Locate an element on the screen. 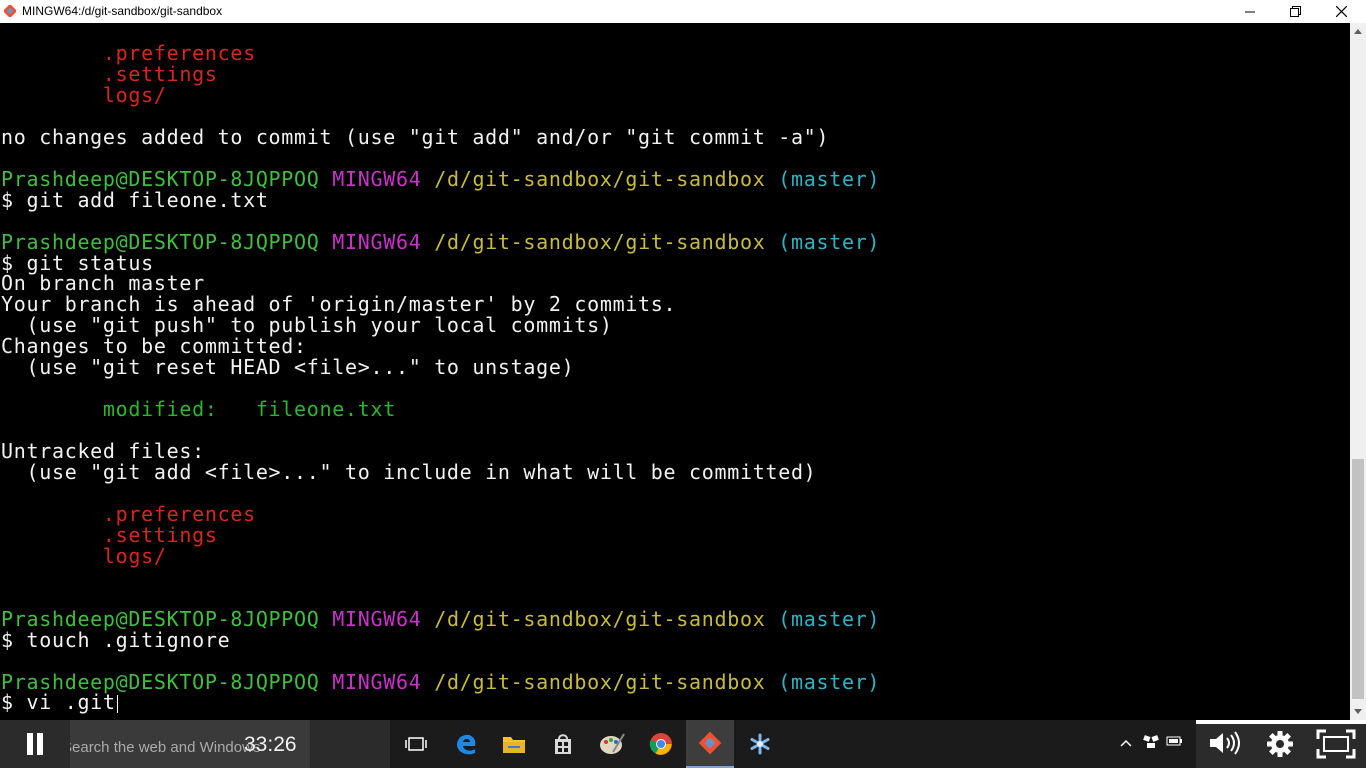 The width and height of the screenshot is (1366, 768). volume-icon is located at coordinates (1225, 743).